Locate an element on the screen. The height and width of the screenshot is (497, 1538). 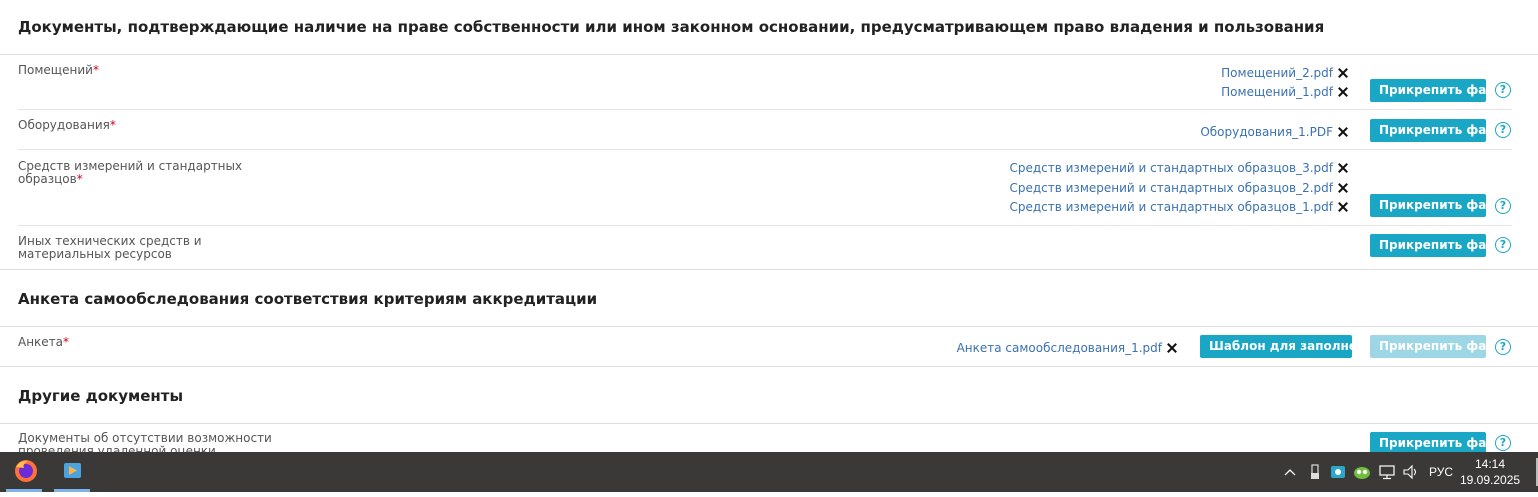
attach-file-button-questionnaire: Прикрепить файл is located at coordinates (1437, 346).